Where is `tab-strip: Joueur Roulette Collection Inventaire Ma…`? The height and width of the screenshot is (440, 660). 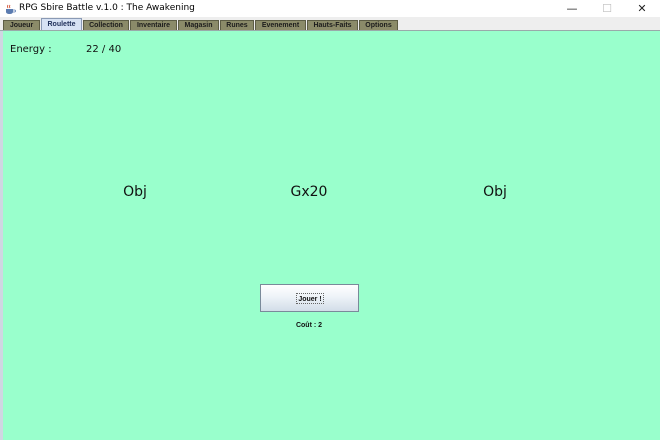
tab-strip: Joueur Roulette Collection Inventaire Ma… is located at coordinates (330, 24).